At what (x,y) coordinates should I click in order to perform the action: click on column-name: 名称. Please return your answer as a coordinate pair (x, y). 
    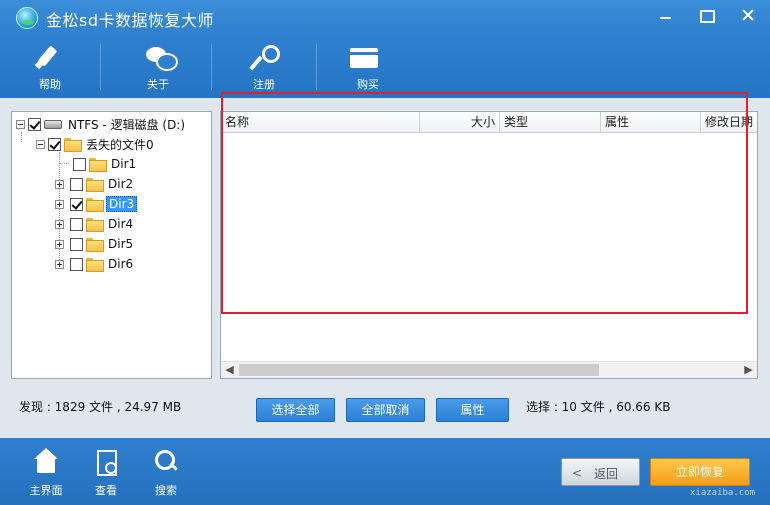
    Looking at the image, I should click on (320, 122).